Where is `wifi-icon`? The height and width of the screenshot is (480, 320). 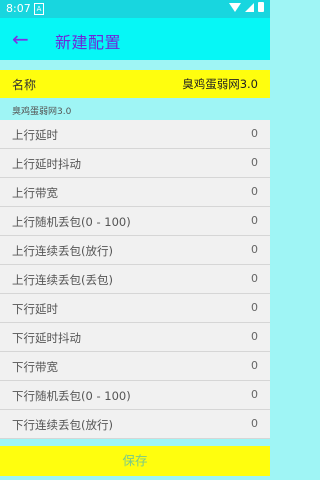
wifi-icon is located at coordinates (235, 7).